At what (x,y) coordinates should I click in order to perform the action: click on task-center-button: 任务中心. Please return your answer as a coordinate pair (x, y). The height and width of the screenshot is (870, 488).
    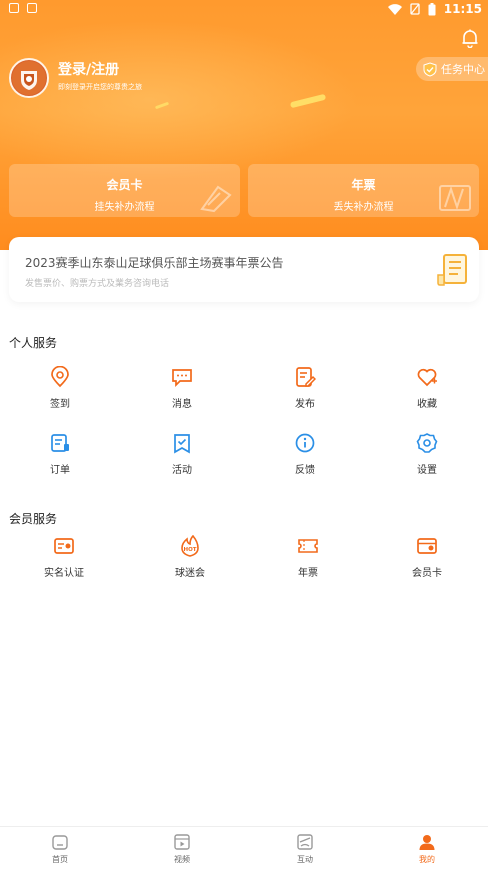
    Looking at the image, I should click on (452, 69).